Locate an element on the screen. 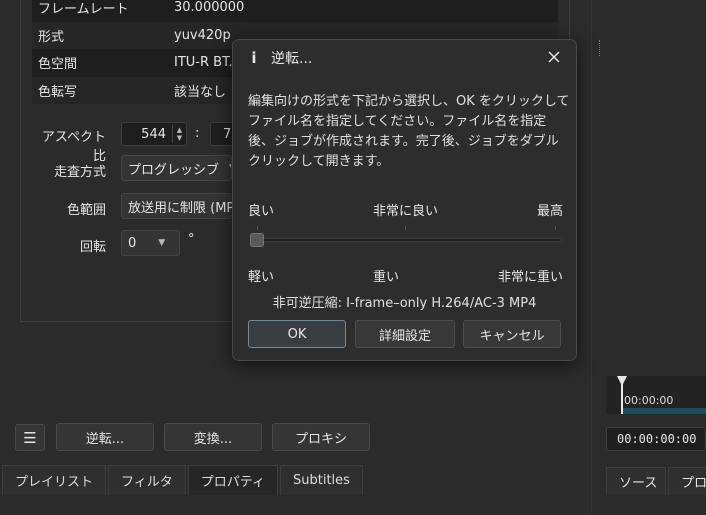 The image size is (706, 515). property-key: フレームレート is located at coordinates (83, 10).